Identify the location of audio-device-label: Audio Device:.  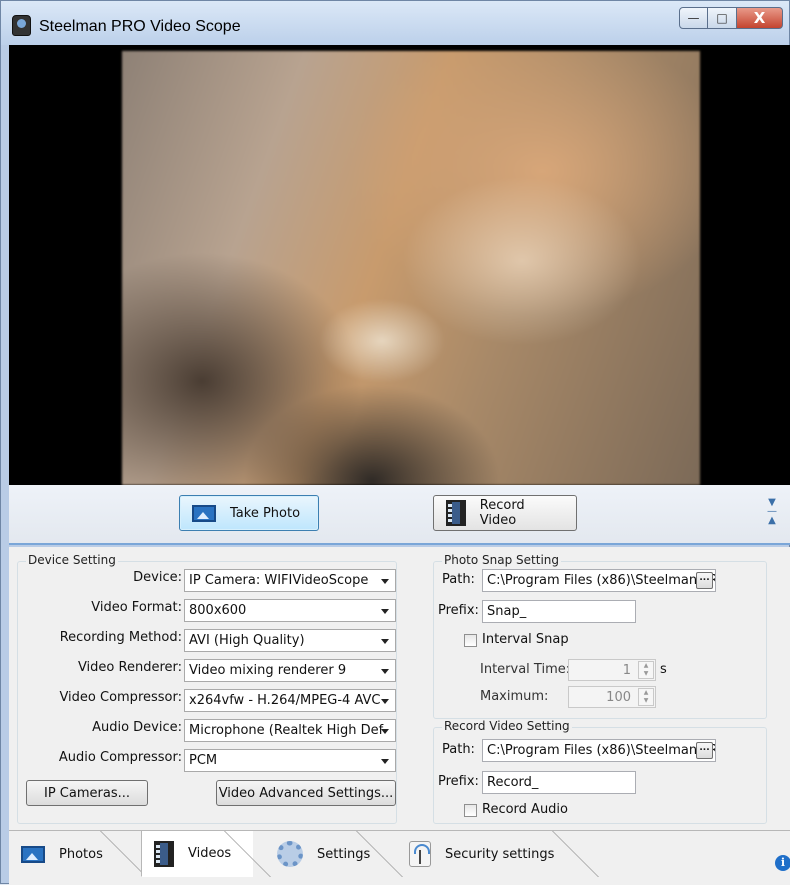
(137, 727).